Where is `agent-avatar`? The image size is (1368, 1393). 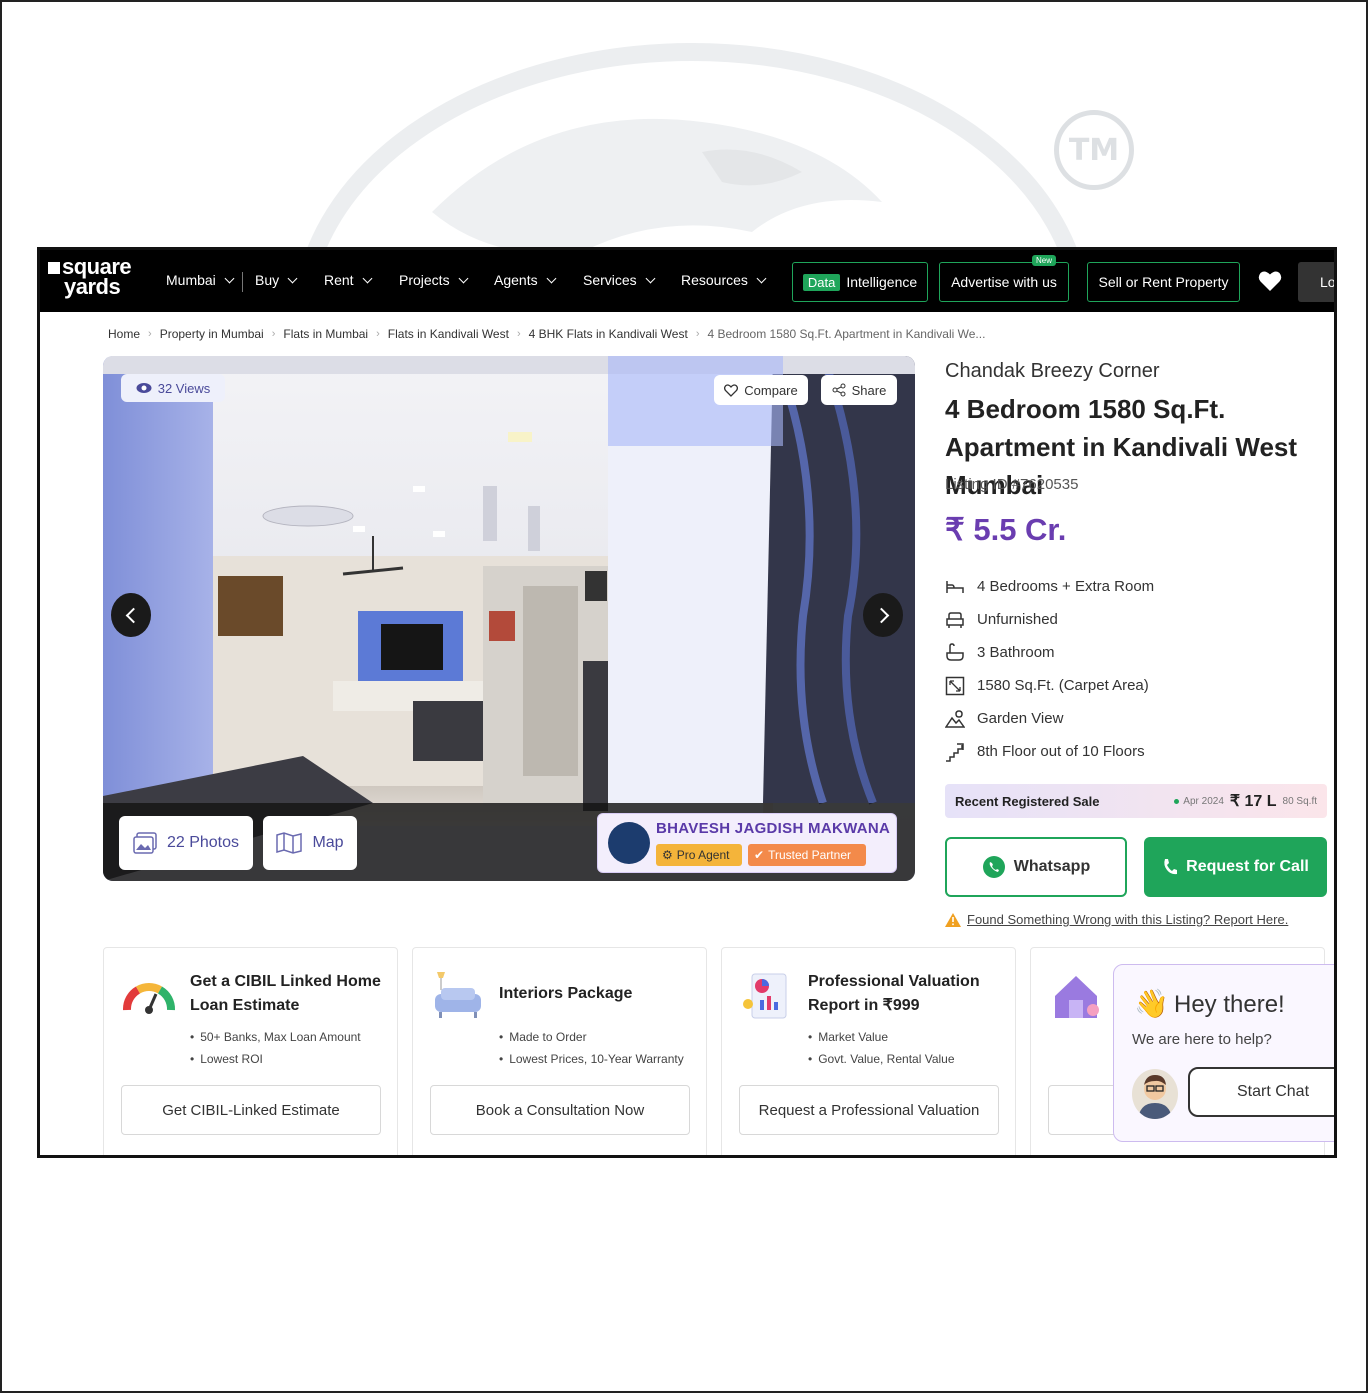
agent-avatar is located at coordinates (629, 843).